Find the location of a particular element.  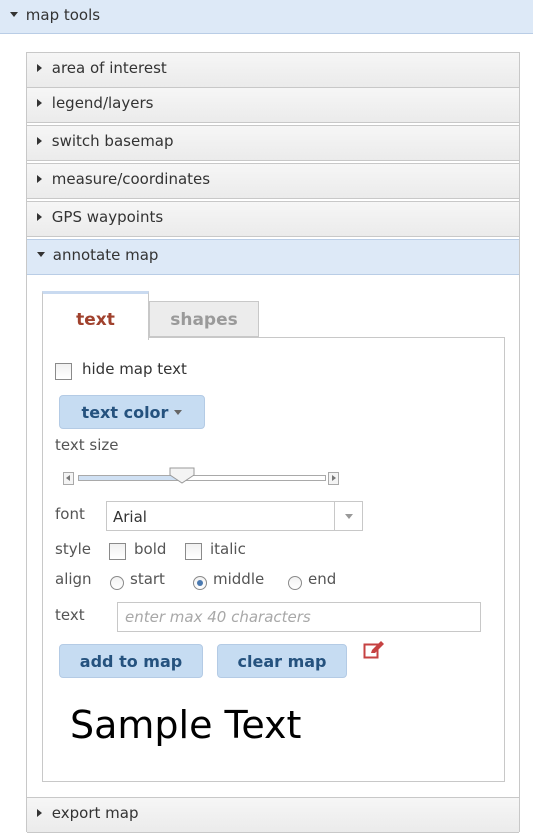

tab-shapes: shapes is located at coordinates (204, 319).